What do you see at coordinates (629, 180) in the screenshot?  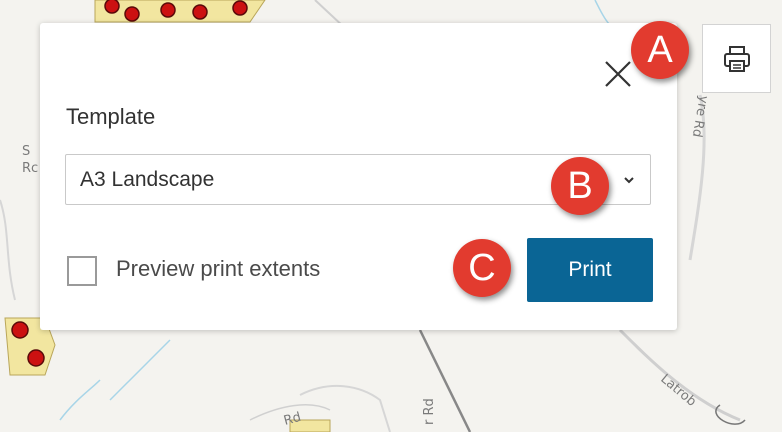 I see `chevron-down-icon` at bounding box center [629, 180].